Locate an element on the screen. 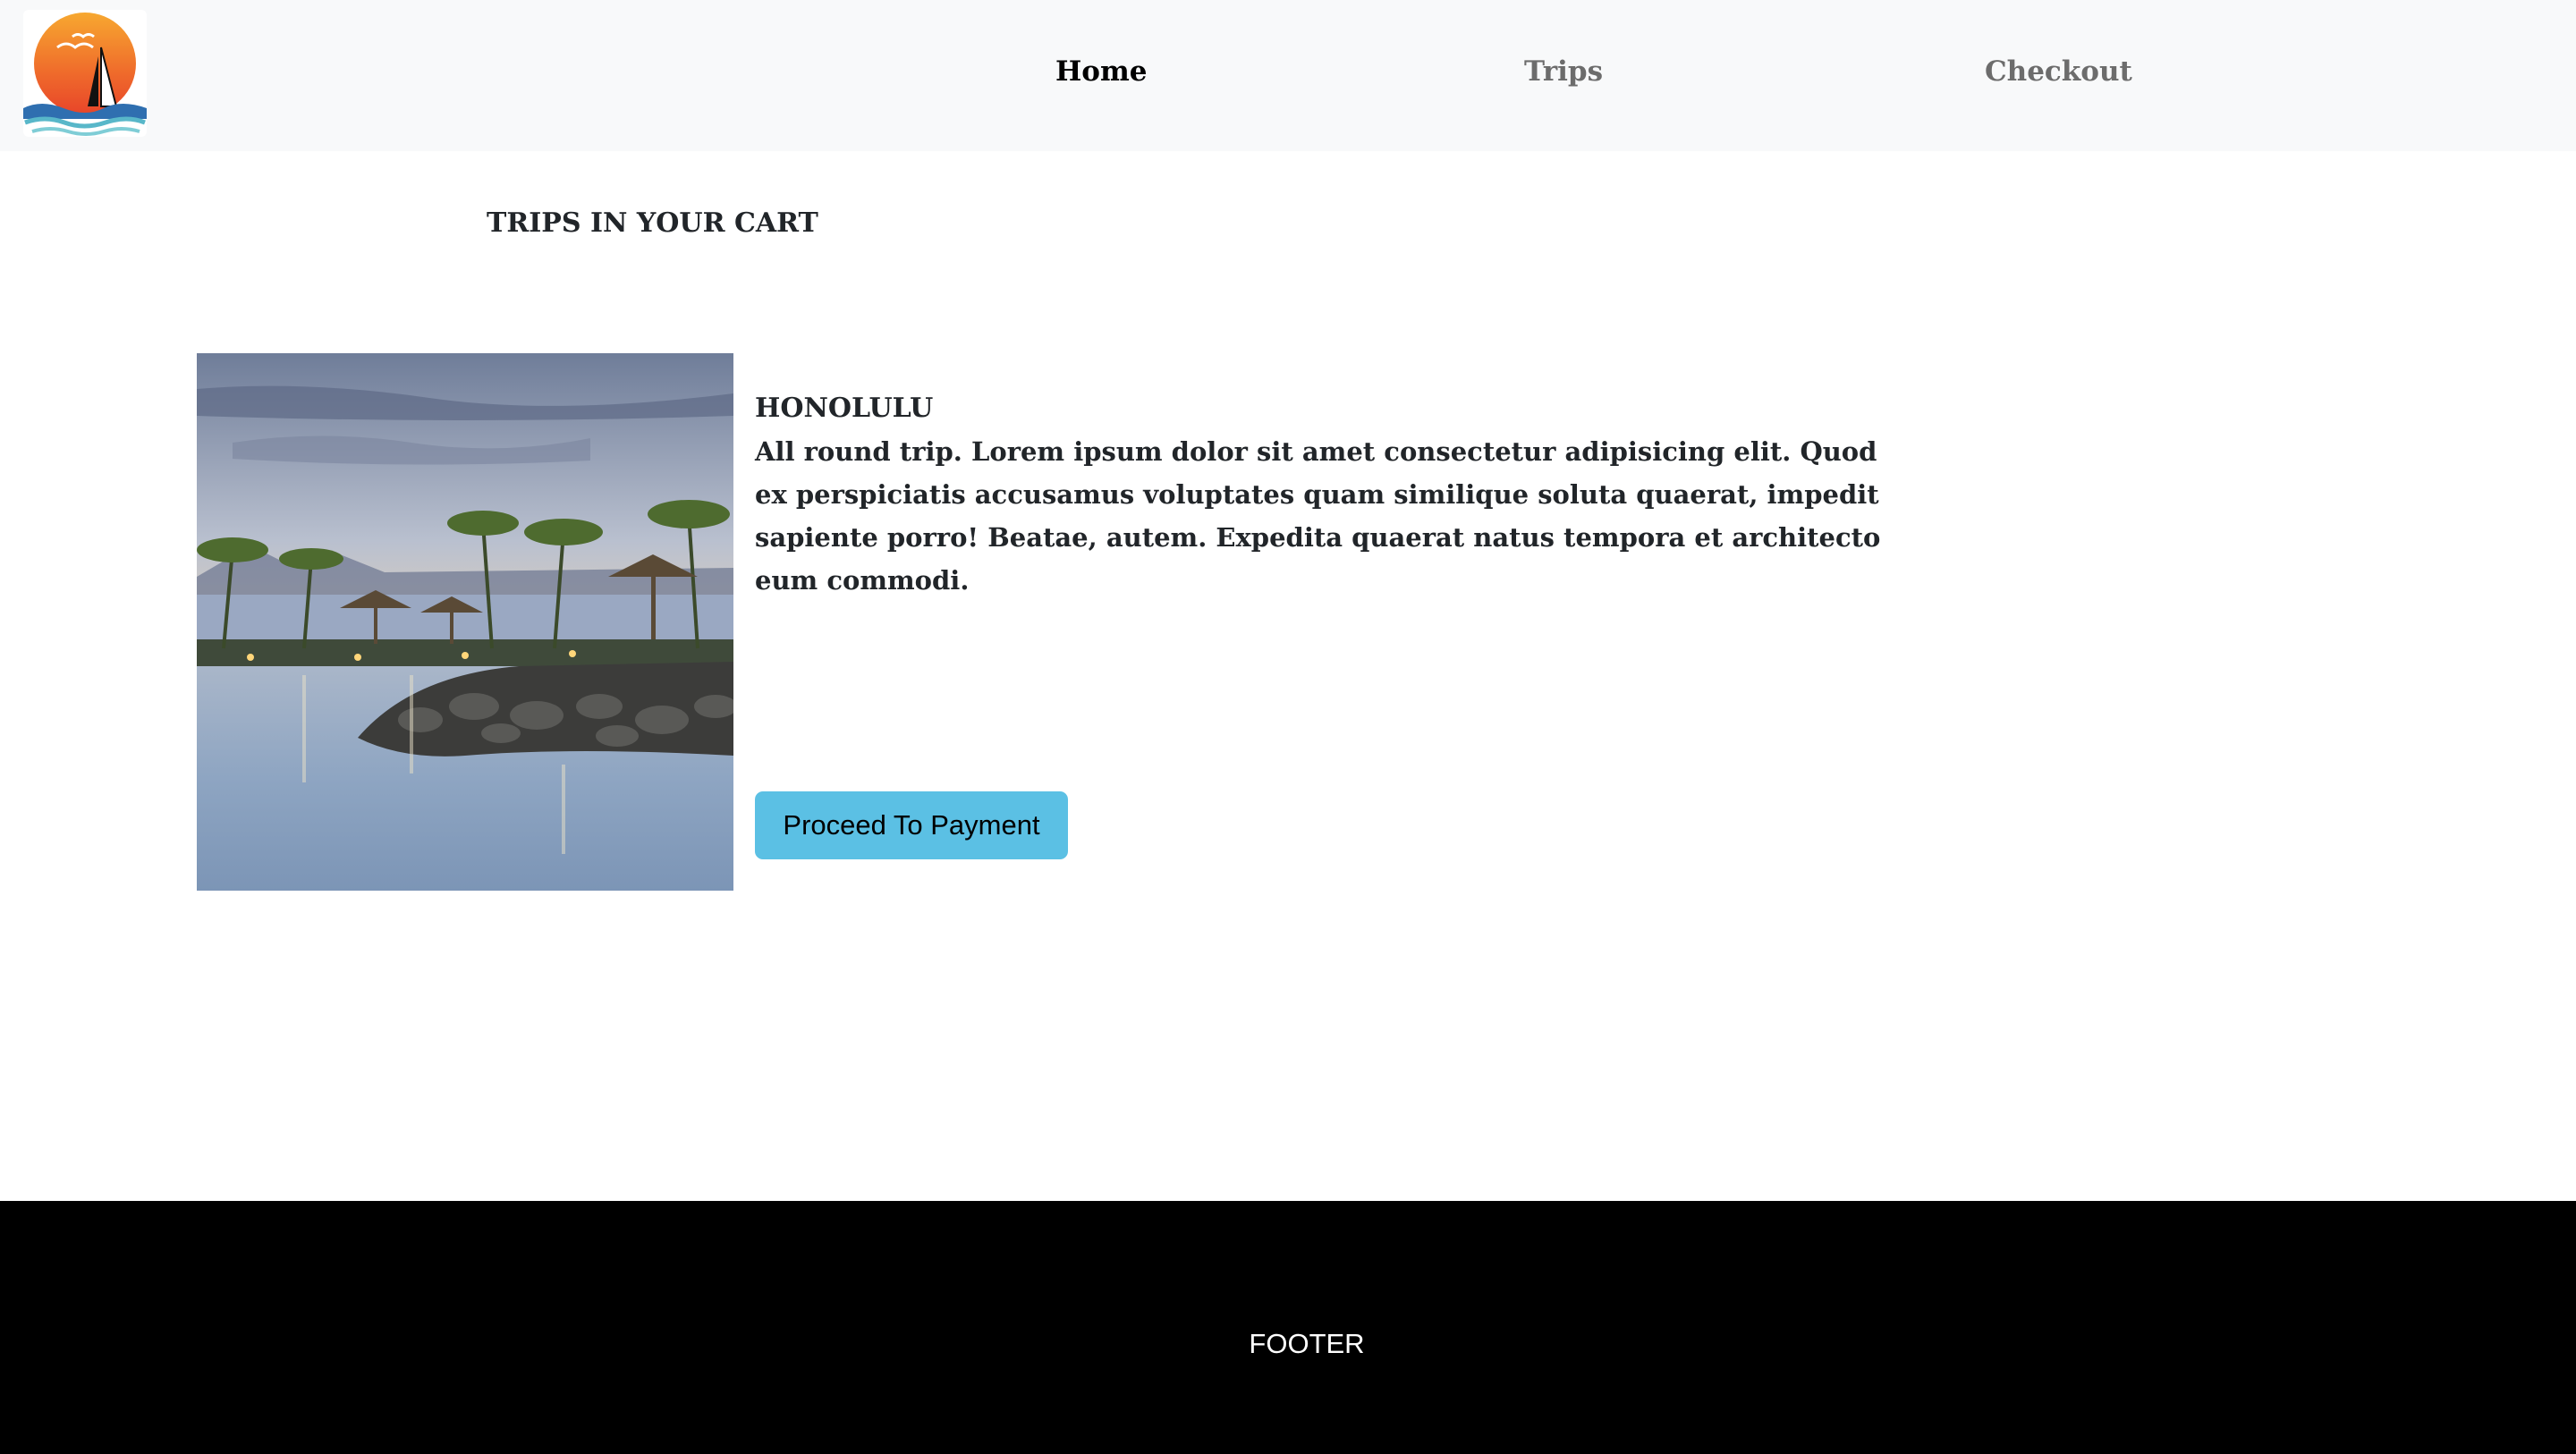 The image size is (2576, 1454). tropical-beach-resort-image is located at coordinates (465, 622).